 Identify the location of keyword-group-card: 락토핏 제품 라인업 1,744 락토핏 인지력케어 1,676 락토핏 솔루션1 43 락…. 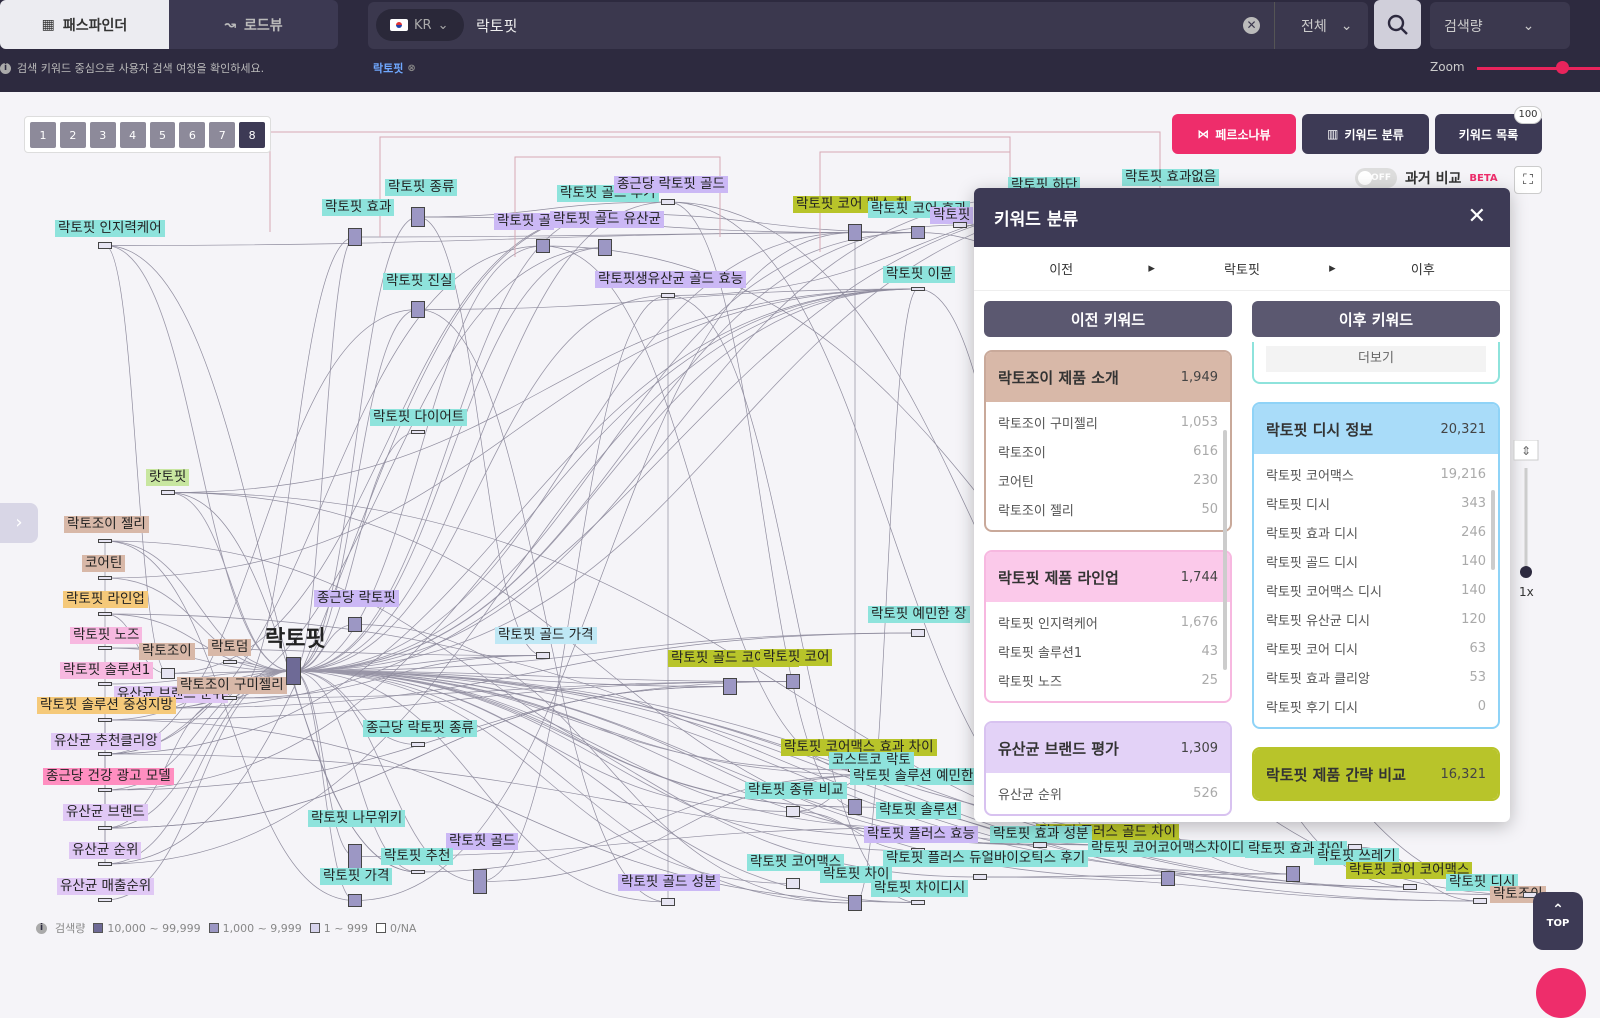
(1108, 626).